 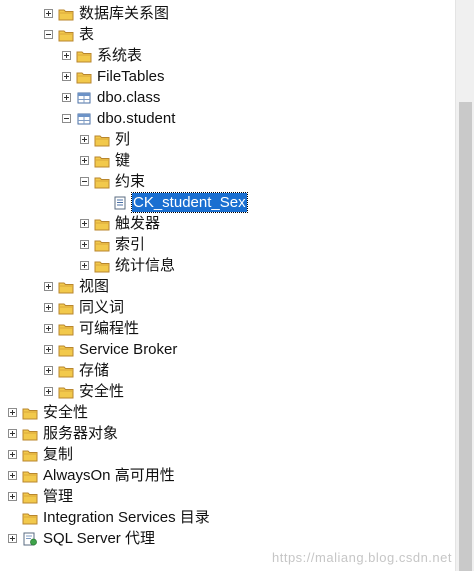 I want to click on tree-node: dbo.class, so click(x=111, y=97).